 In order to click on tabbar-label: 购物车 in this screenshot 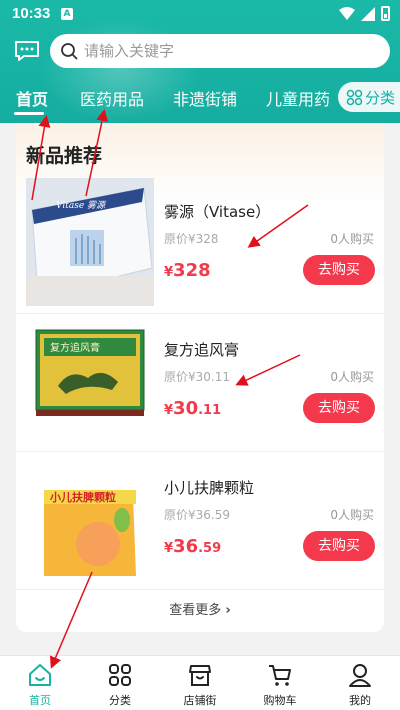, I will do `click(280, 700)`.